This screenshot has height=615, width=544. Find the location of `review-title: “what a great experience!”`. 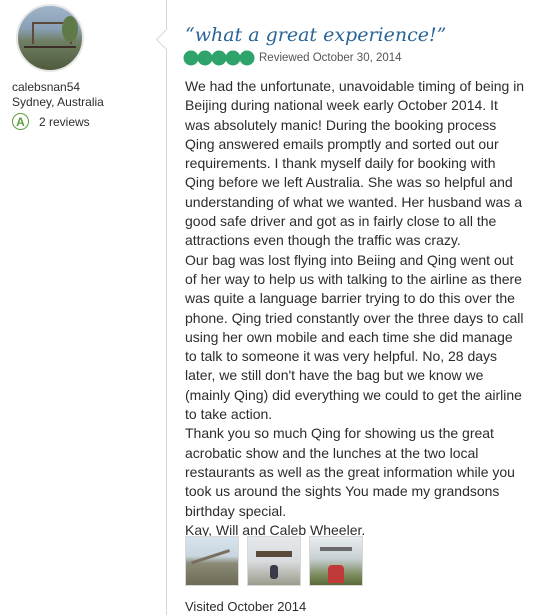

review-title: “what a great experience!” is located at coordinates (315, 35).